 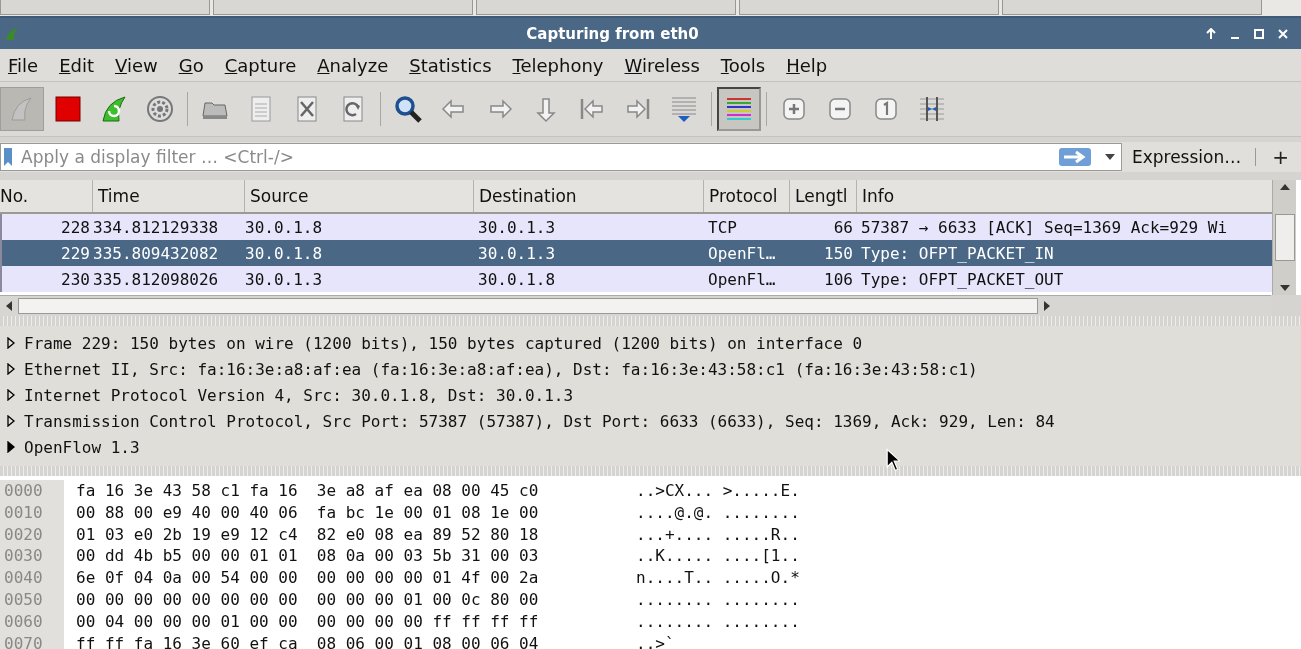 What do you see at coordinates (12, 33) in the screenshot?
I see `shark-fin-icon` at bounding box center [12, 33].